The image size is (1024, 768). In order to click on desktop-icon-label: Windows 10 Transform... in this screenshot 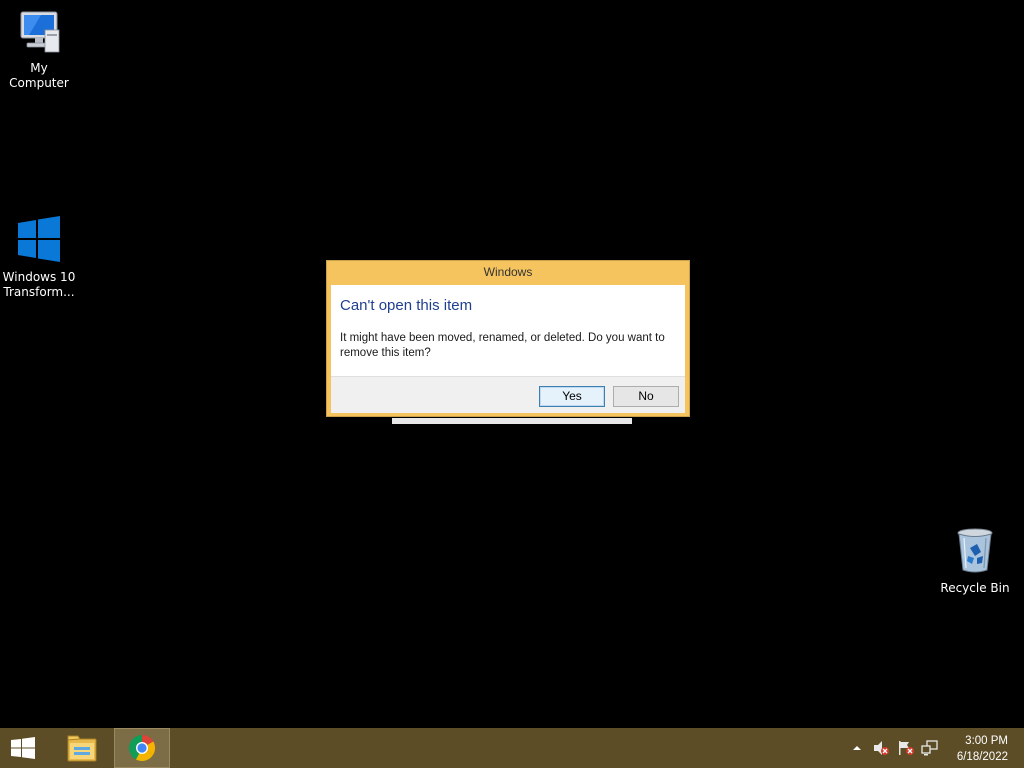, I will do `click(39, 284)`.